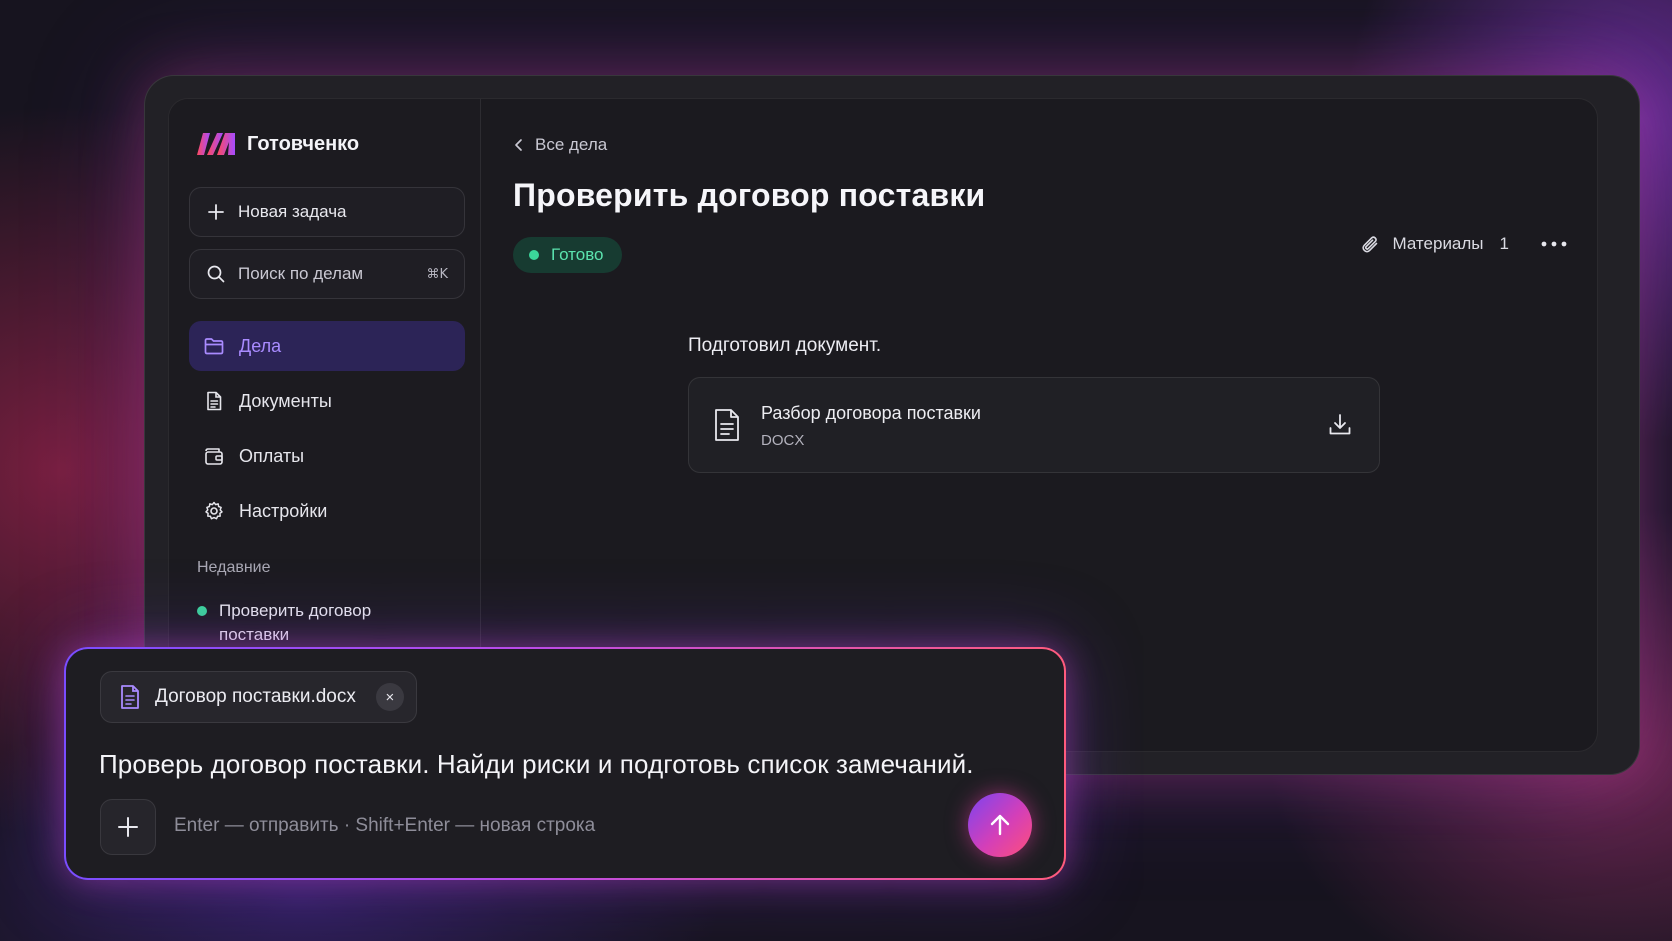 The height and width of the screenshot is (941, 1672). What do you see at coordinates (437, 274) in the screenshot?
I see `search-shortcut: ⌘K` at bounding box center [437, 274].